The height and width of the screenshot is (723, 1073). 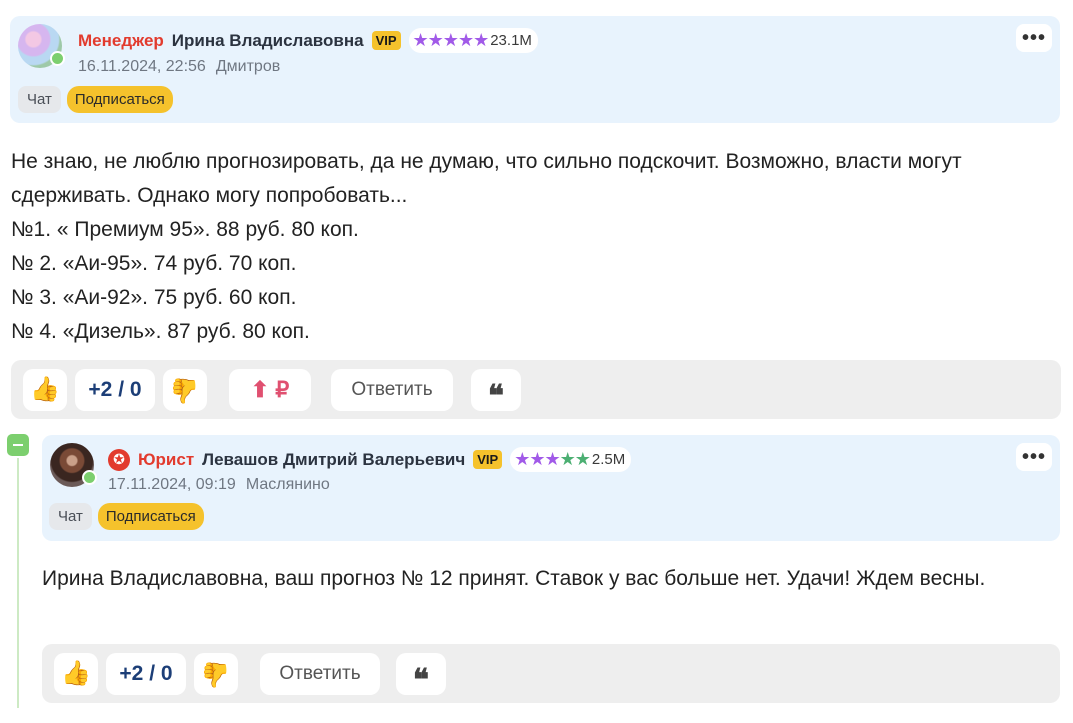 I want to click on comment-date: 16.11.2024, 22:56, so click(x=142, y=66).